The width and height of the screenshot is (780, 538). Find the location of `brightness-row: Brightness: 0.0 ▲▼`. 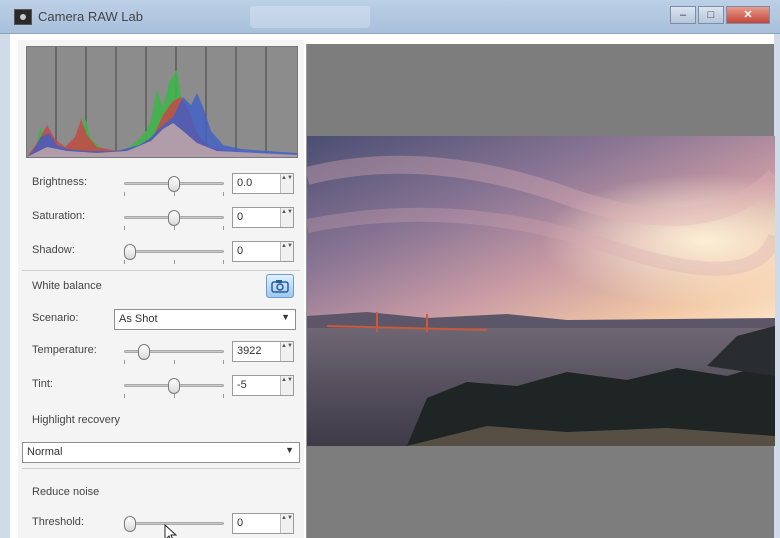

brightness-row: Brightness: 0.0 ▲▼ is located at coordinates (161, 184).